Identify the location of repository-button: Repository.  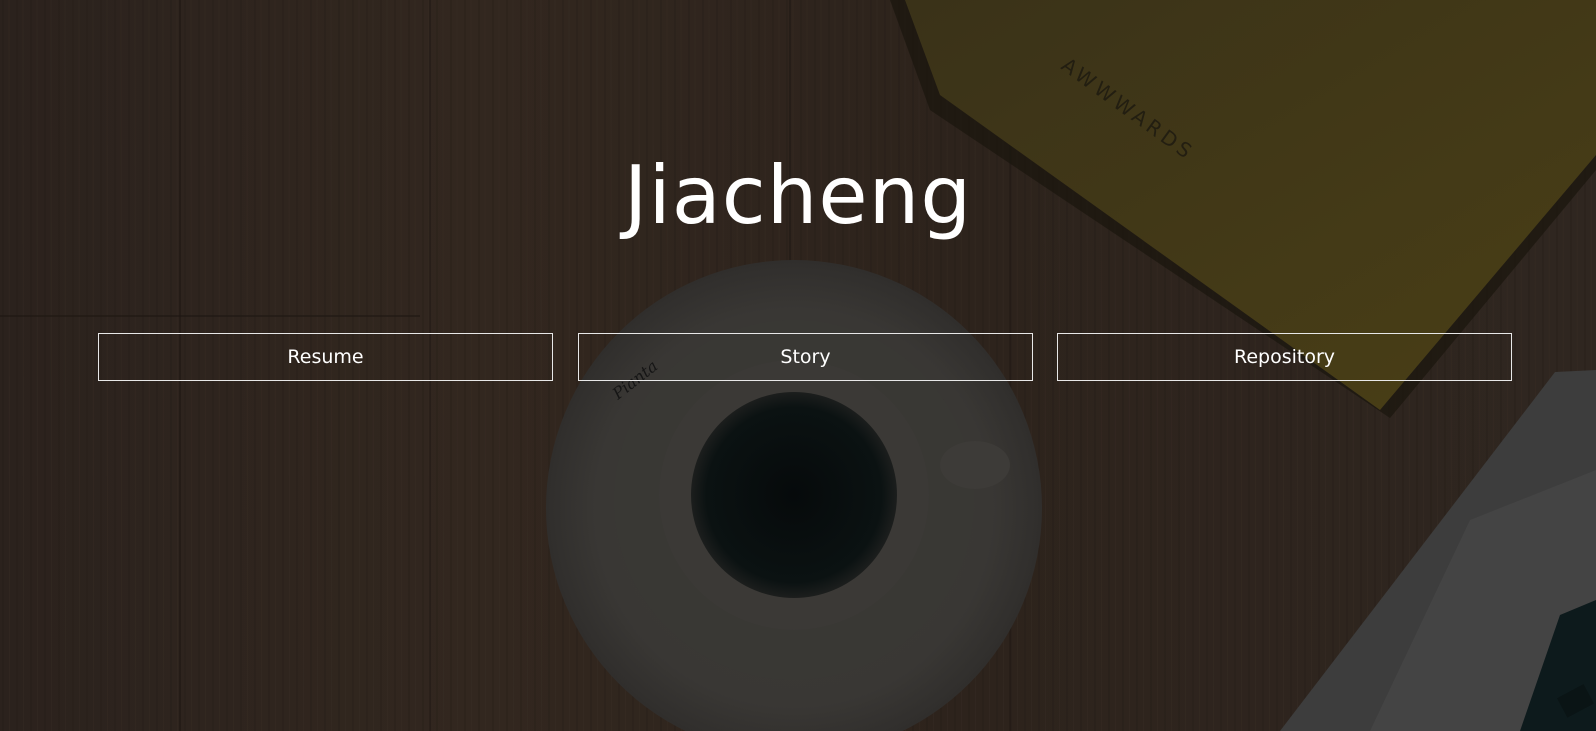
(1284, 357).